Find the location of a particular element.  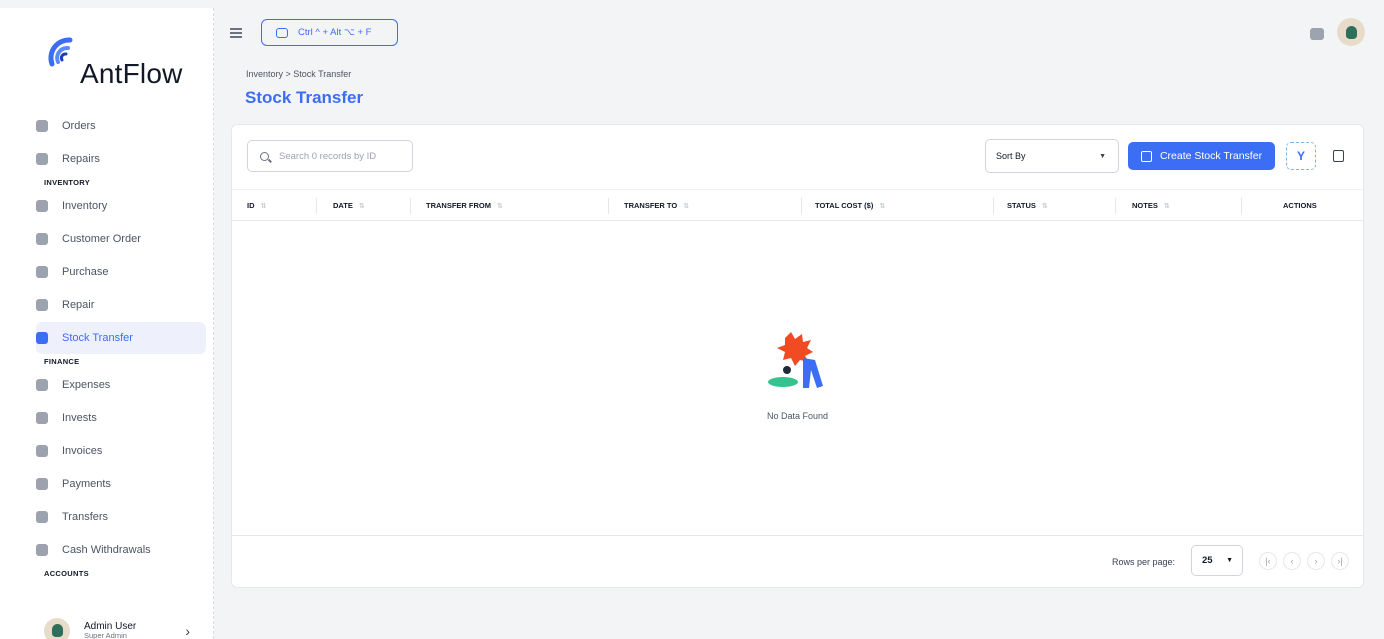

create-stock-transfer-button: Create Stock Transfer is located at coordinates (1201, 156).